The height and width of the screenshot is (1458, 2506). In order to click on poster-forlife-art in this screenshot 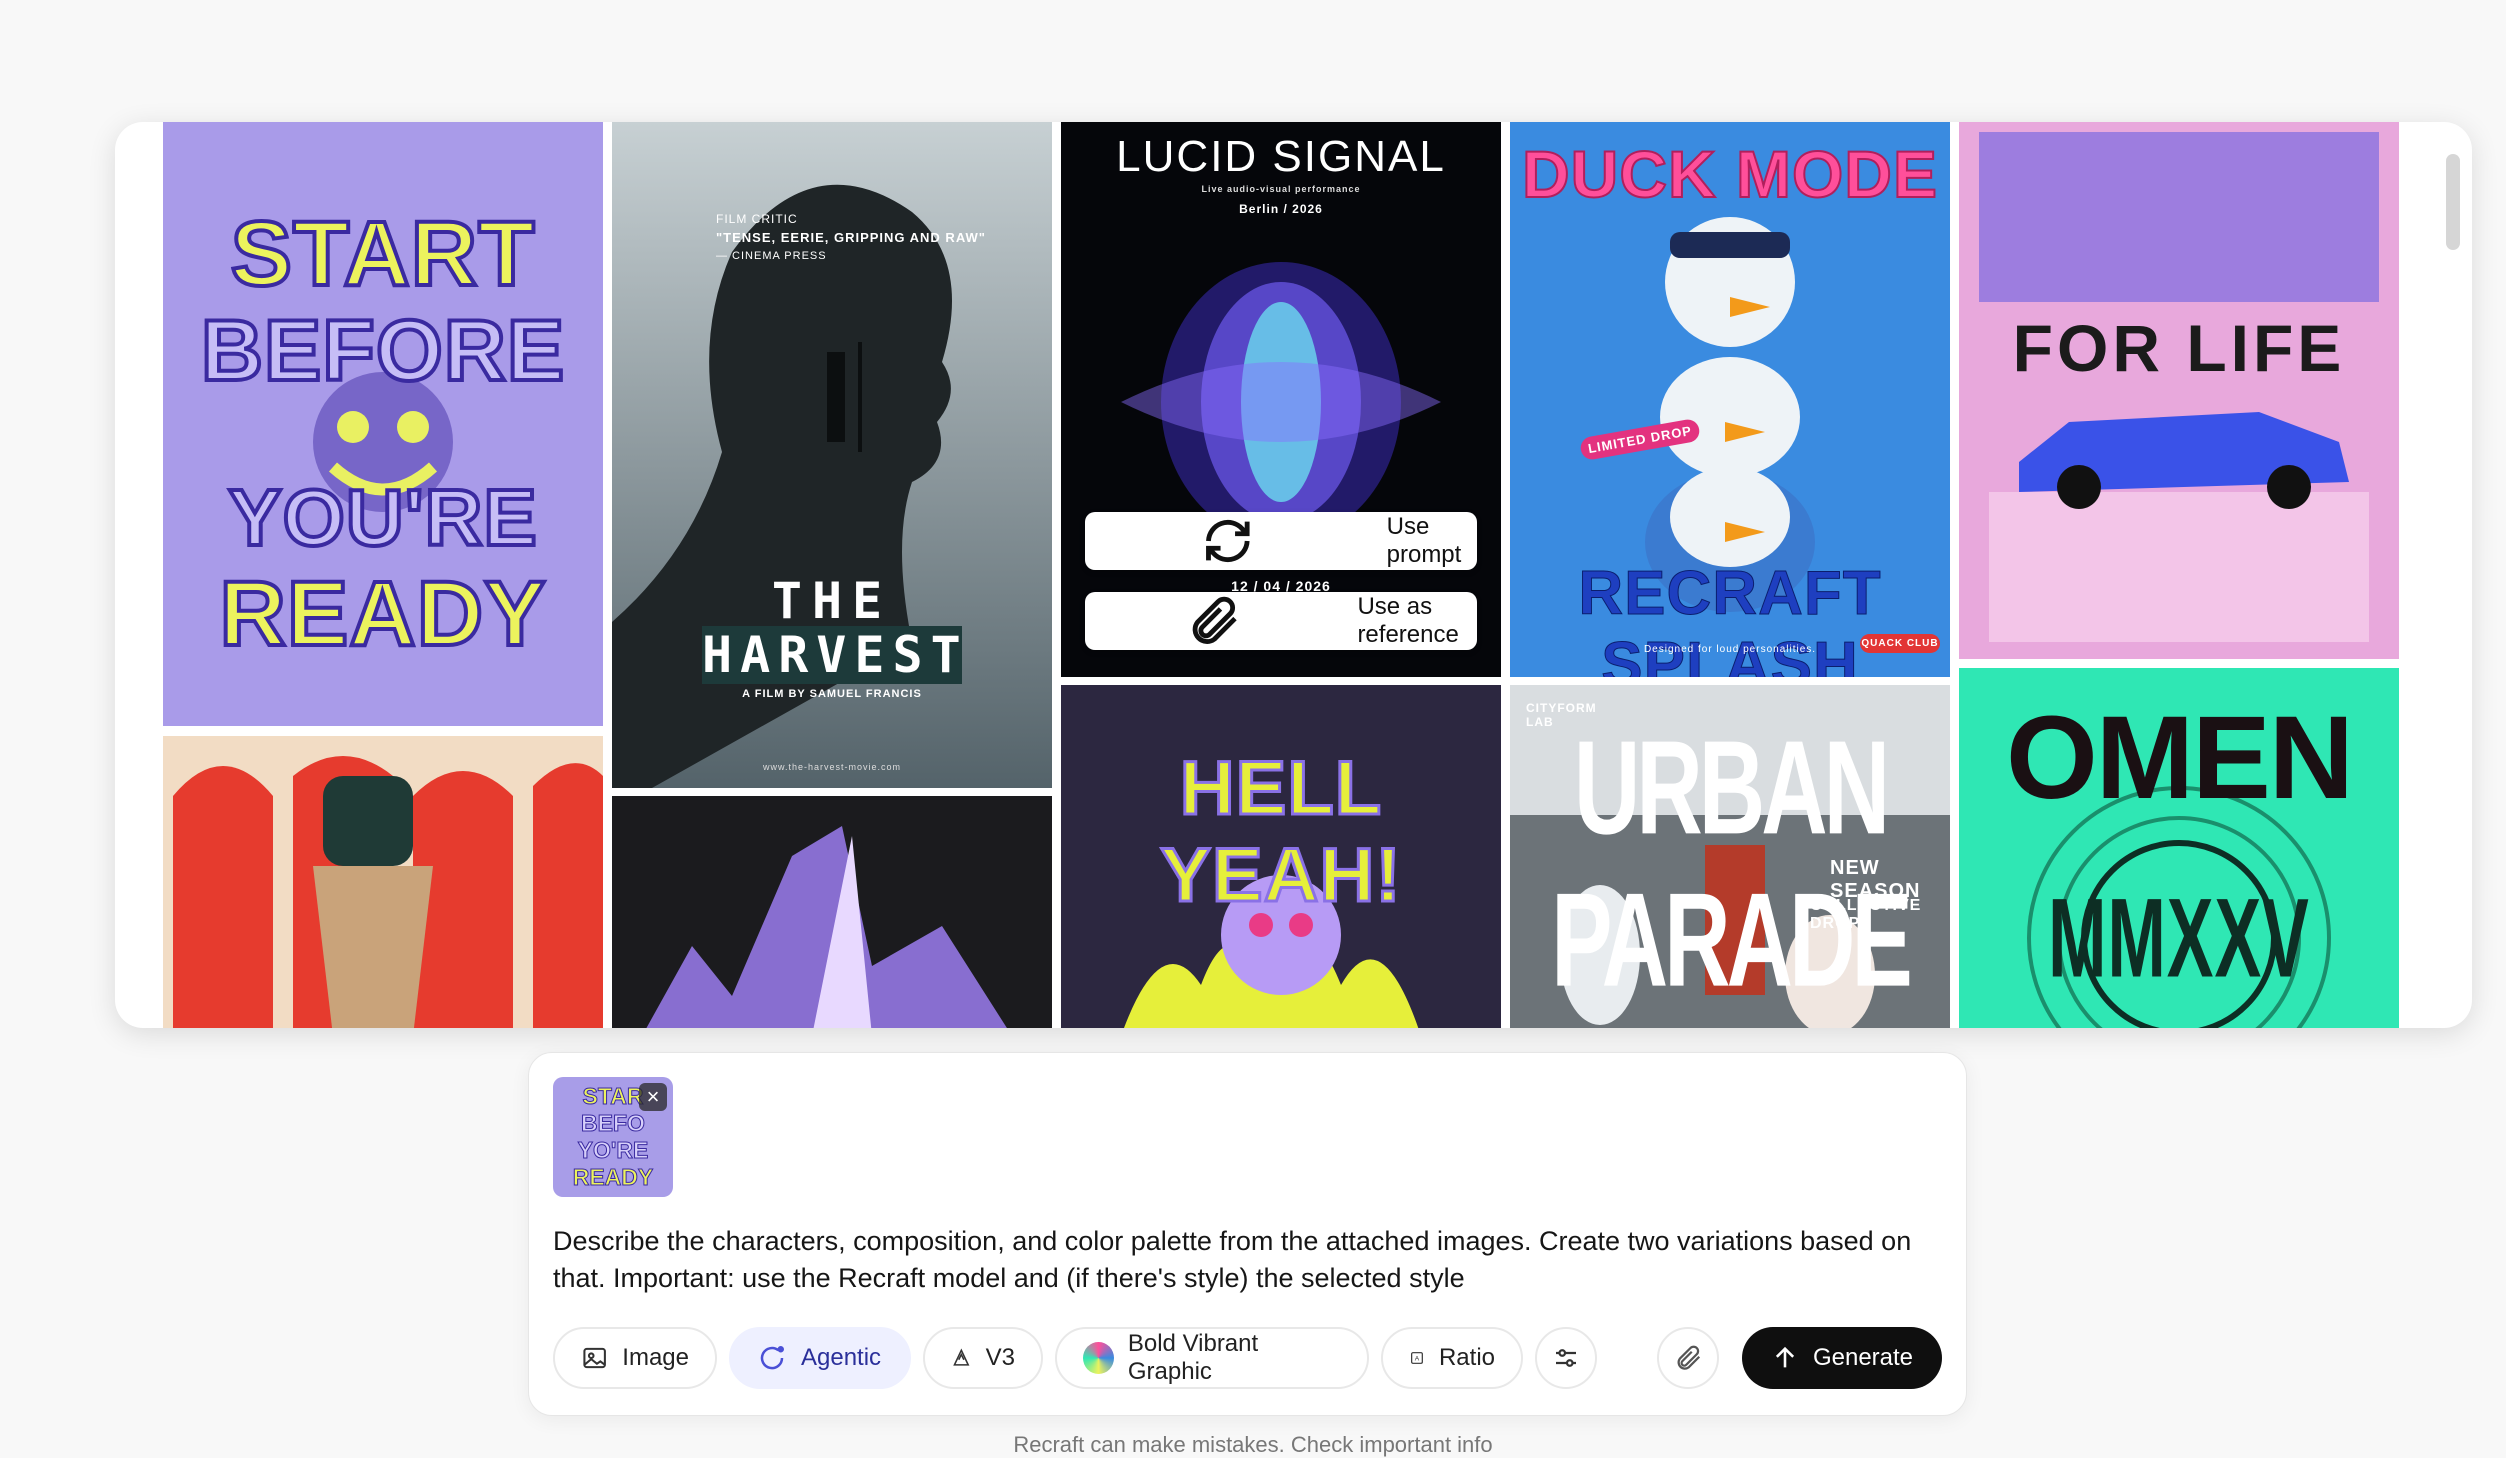, I will do `click(2179, 390)`.